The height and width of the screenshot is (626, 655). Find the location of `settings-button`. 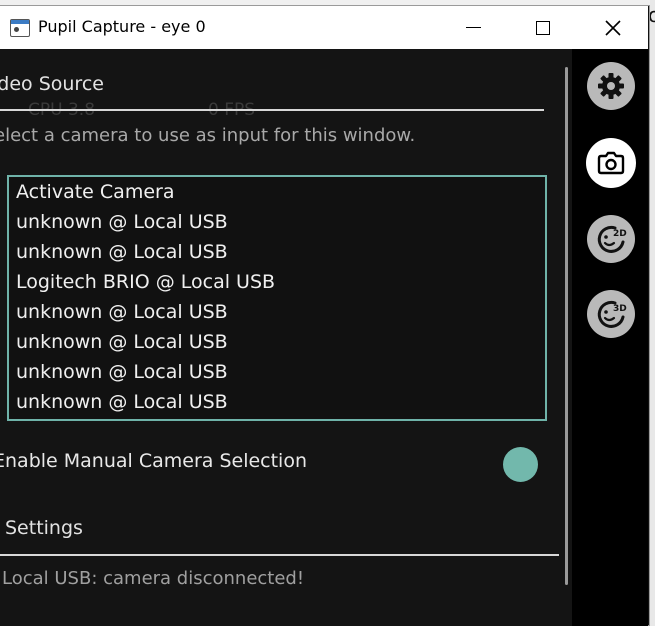

settings-button is located at coordinates (611, 86).